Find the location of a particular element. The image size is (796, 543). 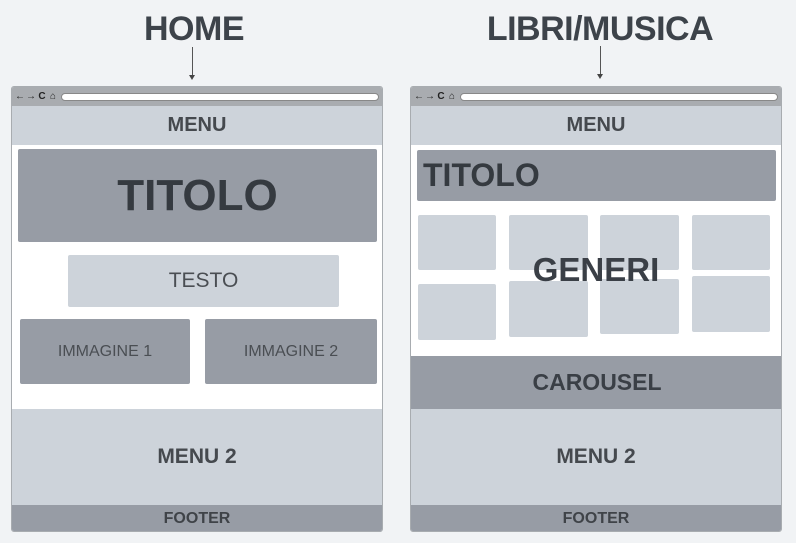

carousel-block: CAROUSEL is located at coordinates (596, 382).